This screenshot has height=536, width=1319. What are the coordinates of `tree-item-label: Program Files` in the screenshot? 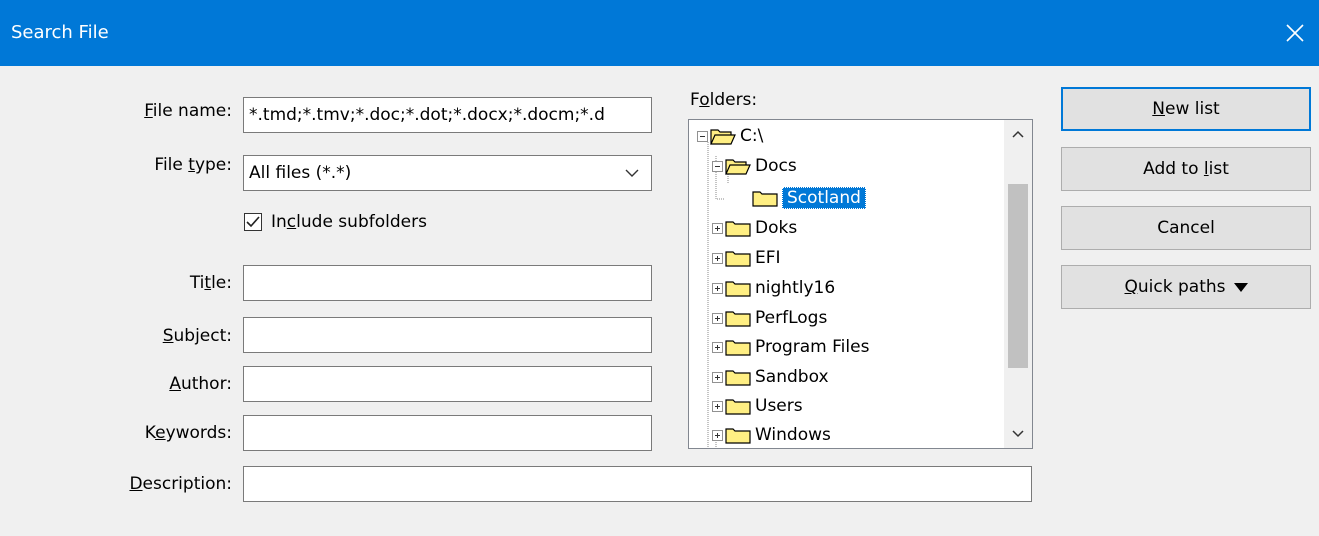 It's located at (812, 347).